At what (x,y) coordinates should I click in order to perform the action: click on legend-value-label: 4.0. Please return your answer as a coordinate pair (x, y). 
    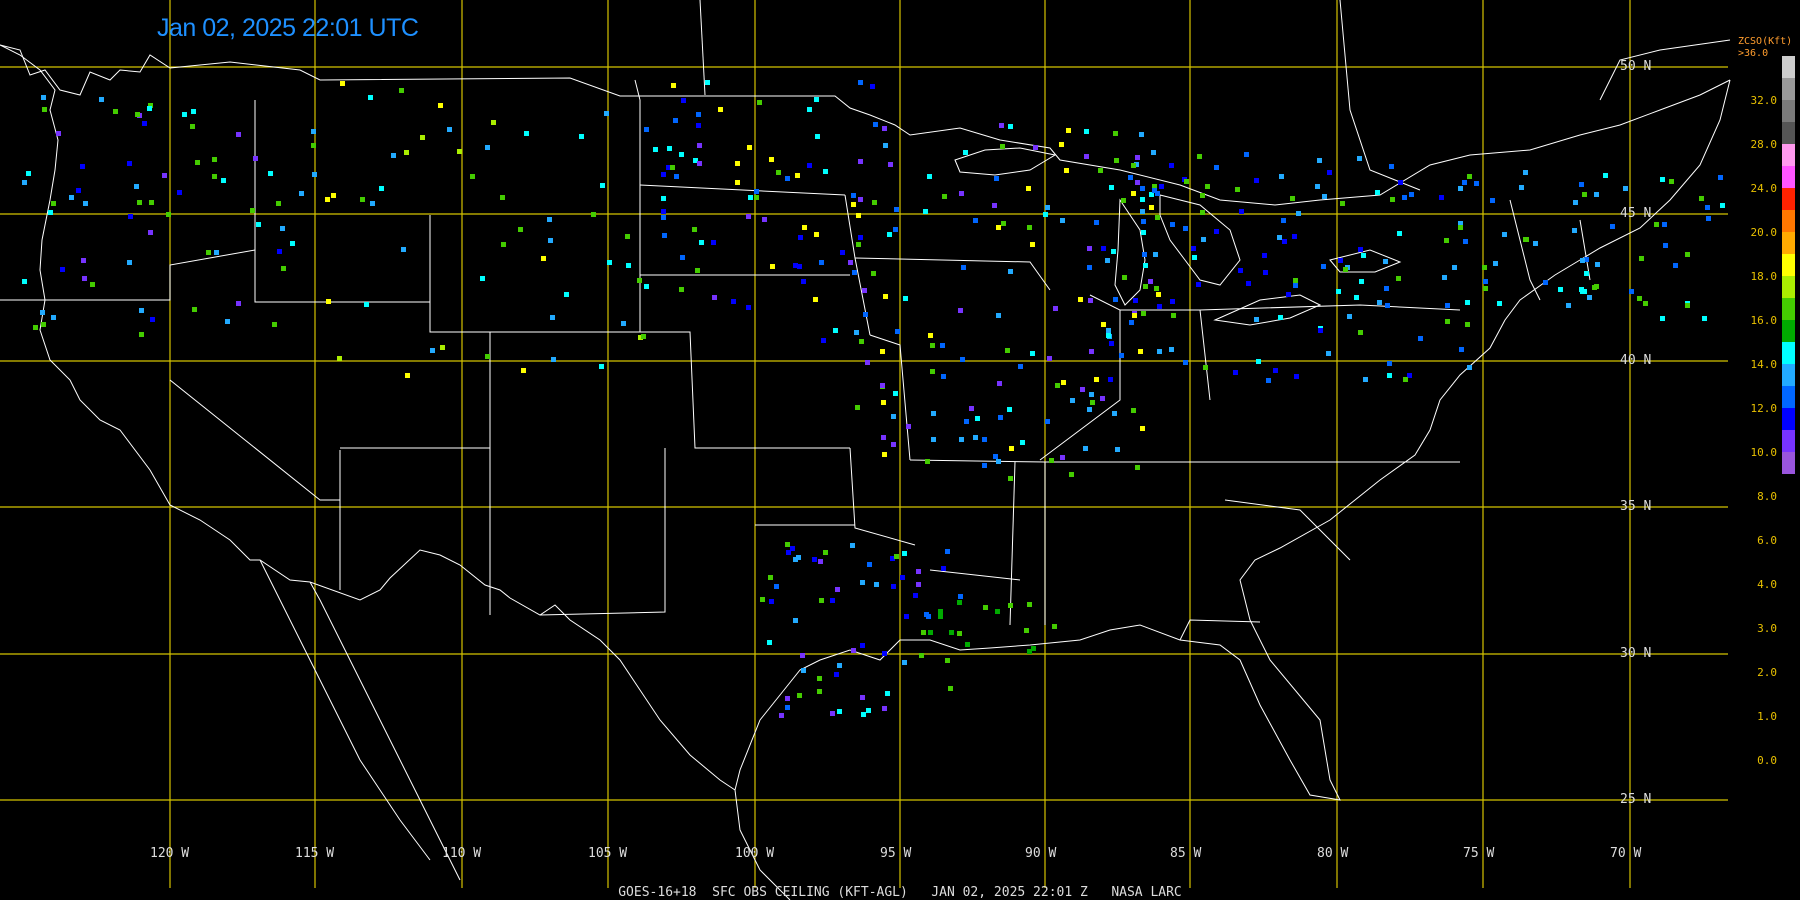
    Looking at the image, I should click on (1767, 584).